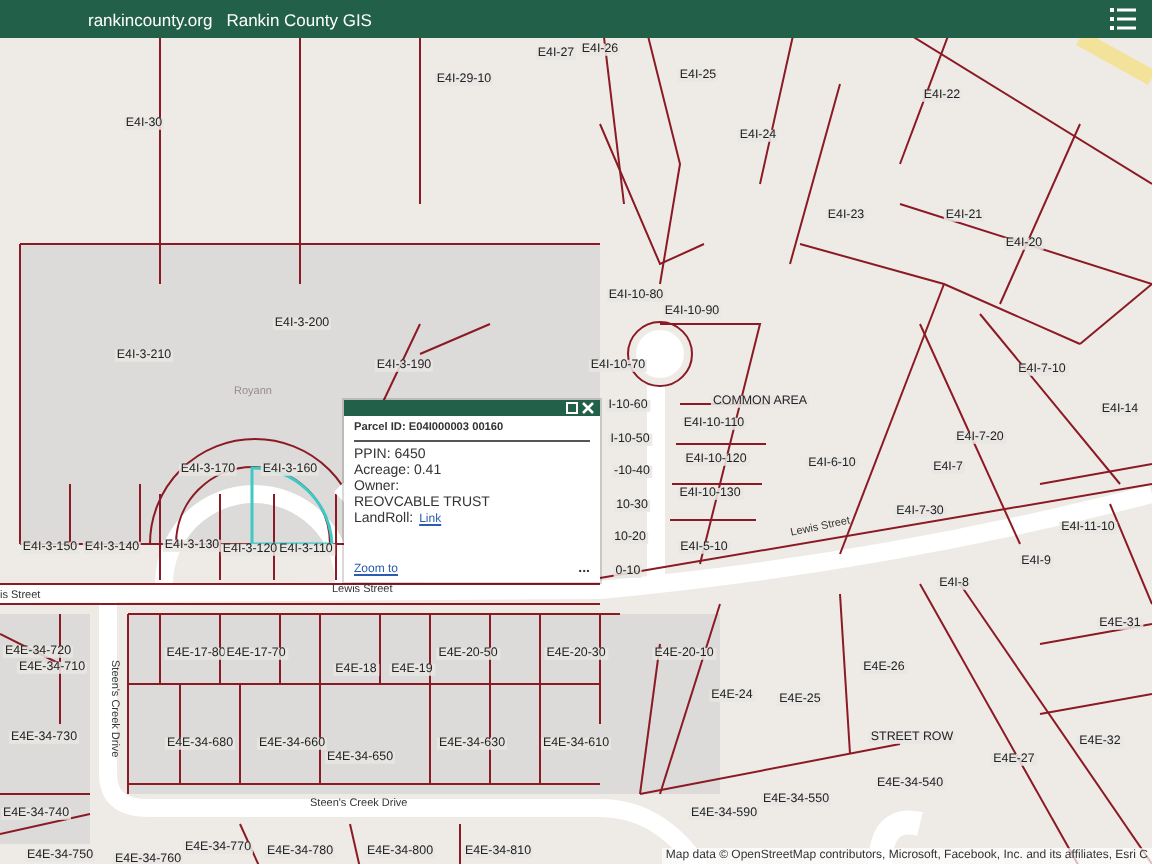 The width and height of the screenshot is (1152, 864). What do you see at coordinates (572, 408) in the screenshot?
I see `maximize-icon` at bounding box center [572, 408].